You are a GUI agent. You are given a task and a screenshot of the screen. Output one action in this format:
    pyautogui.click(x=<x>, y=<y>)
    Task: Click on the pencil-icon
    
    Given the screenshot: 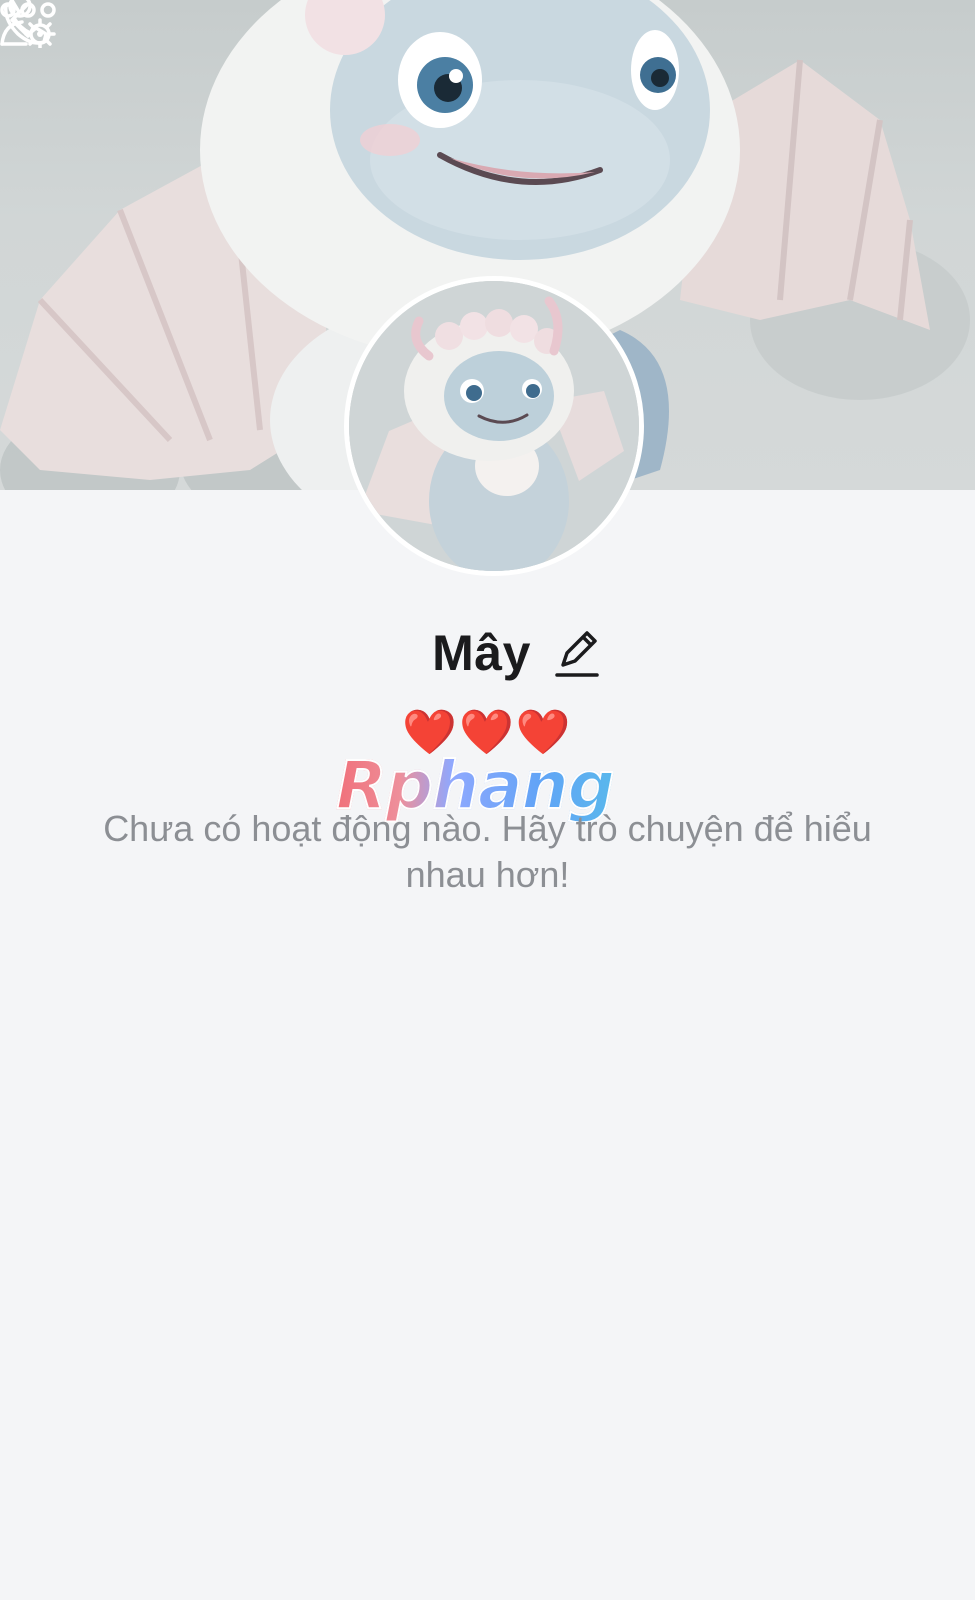 What is the action you would take?
    pyautogui.click(x=577, y=653)
    